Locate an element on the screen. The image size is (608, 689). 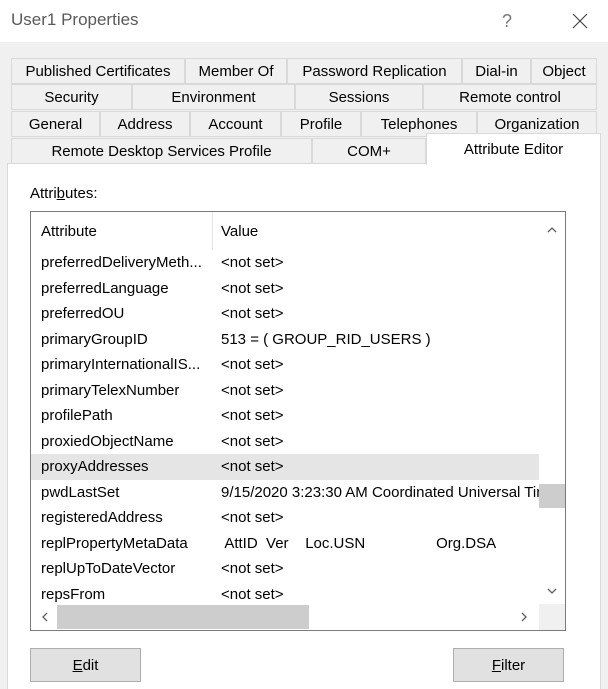
chevron-down-icon is located at coordinates (552, 591).